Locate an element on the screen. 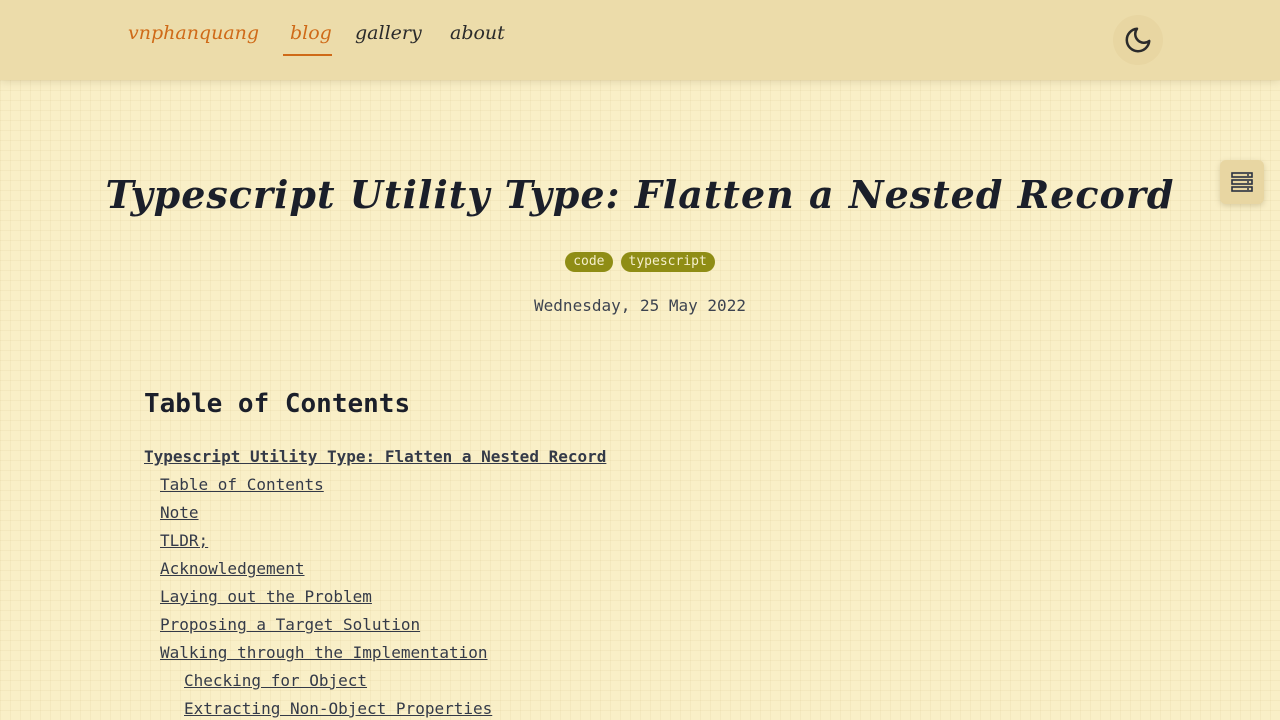 Image resolution: width=1280 pixels, height=720 pixels. moon-icon is located at coordinates (1138, 40).